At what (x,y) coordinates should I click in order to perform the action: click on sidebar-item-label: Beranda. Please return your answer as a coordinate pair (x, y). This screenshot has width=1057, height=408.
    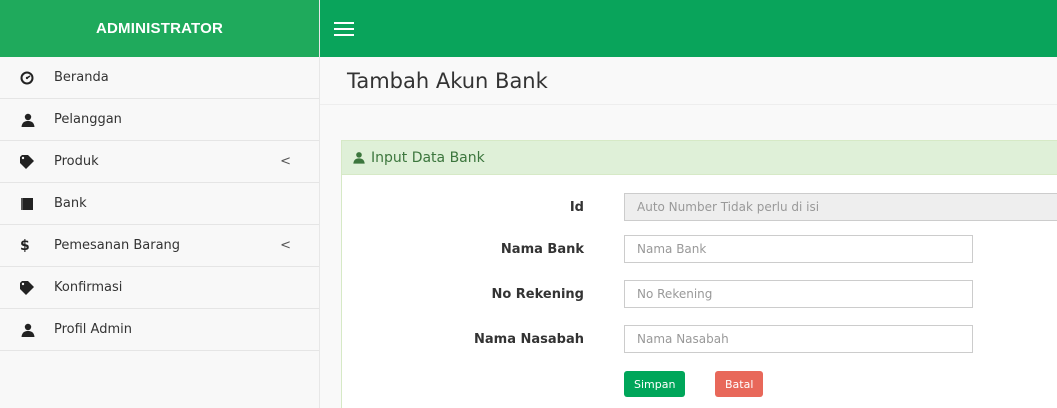
    Looking at the image, I should click on (81, 77).